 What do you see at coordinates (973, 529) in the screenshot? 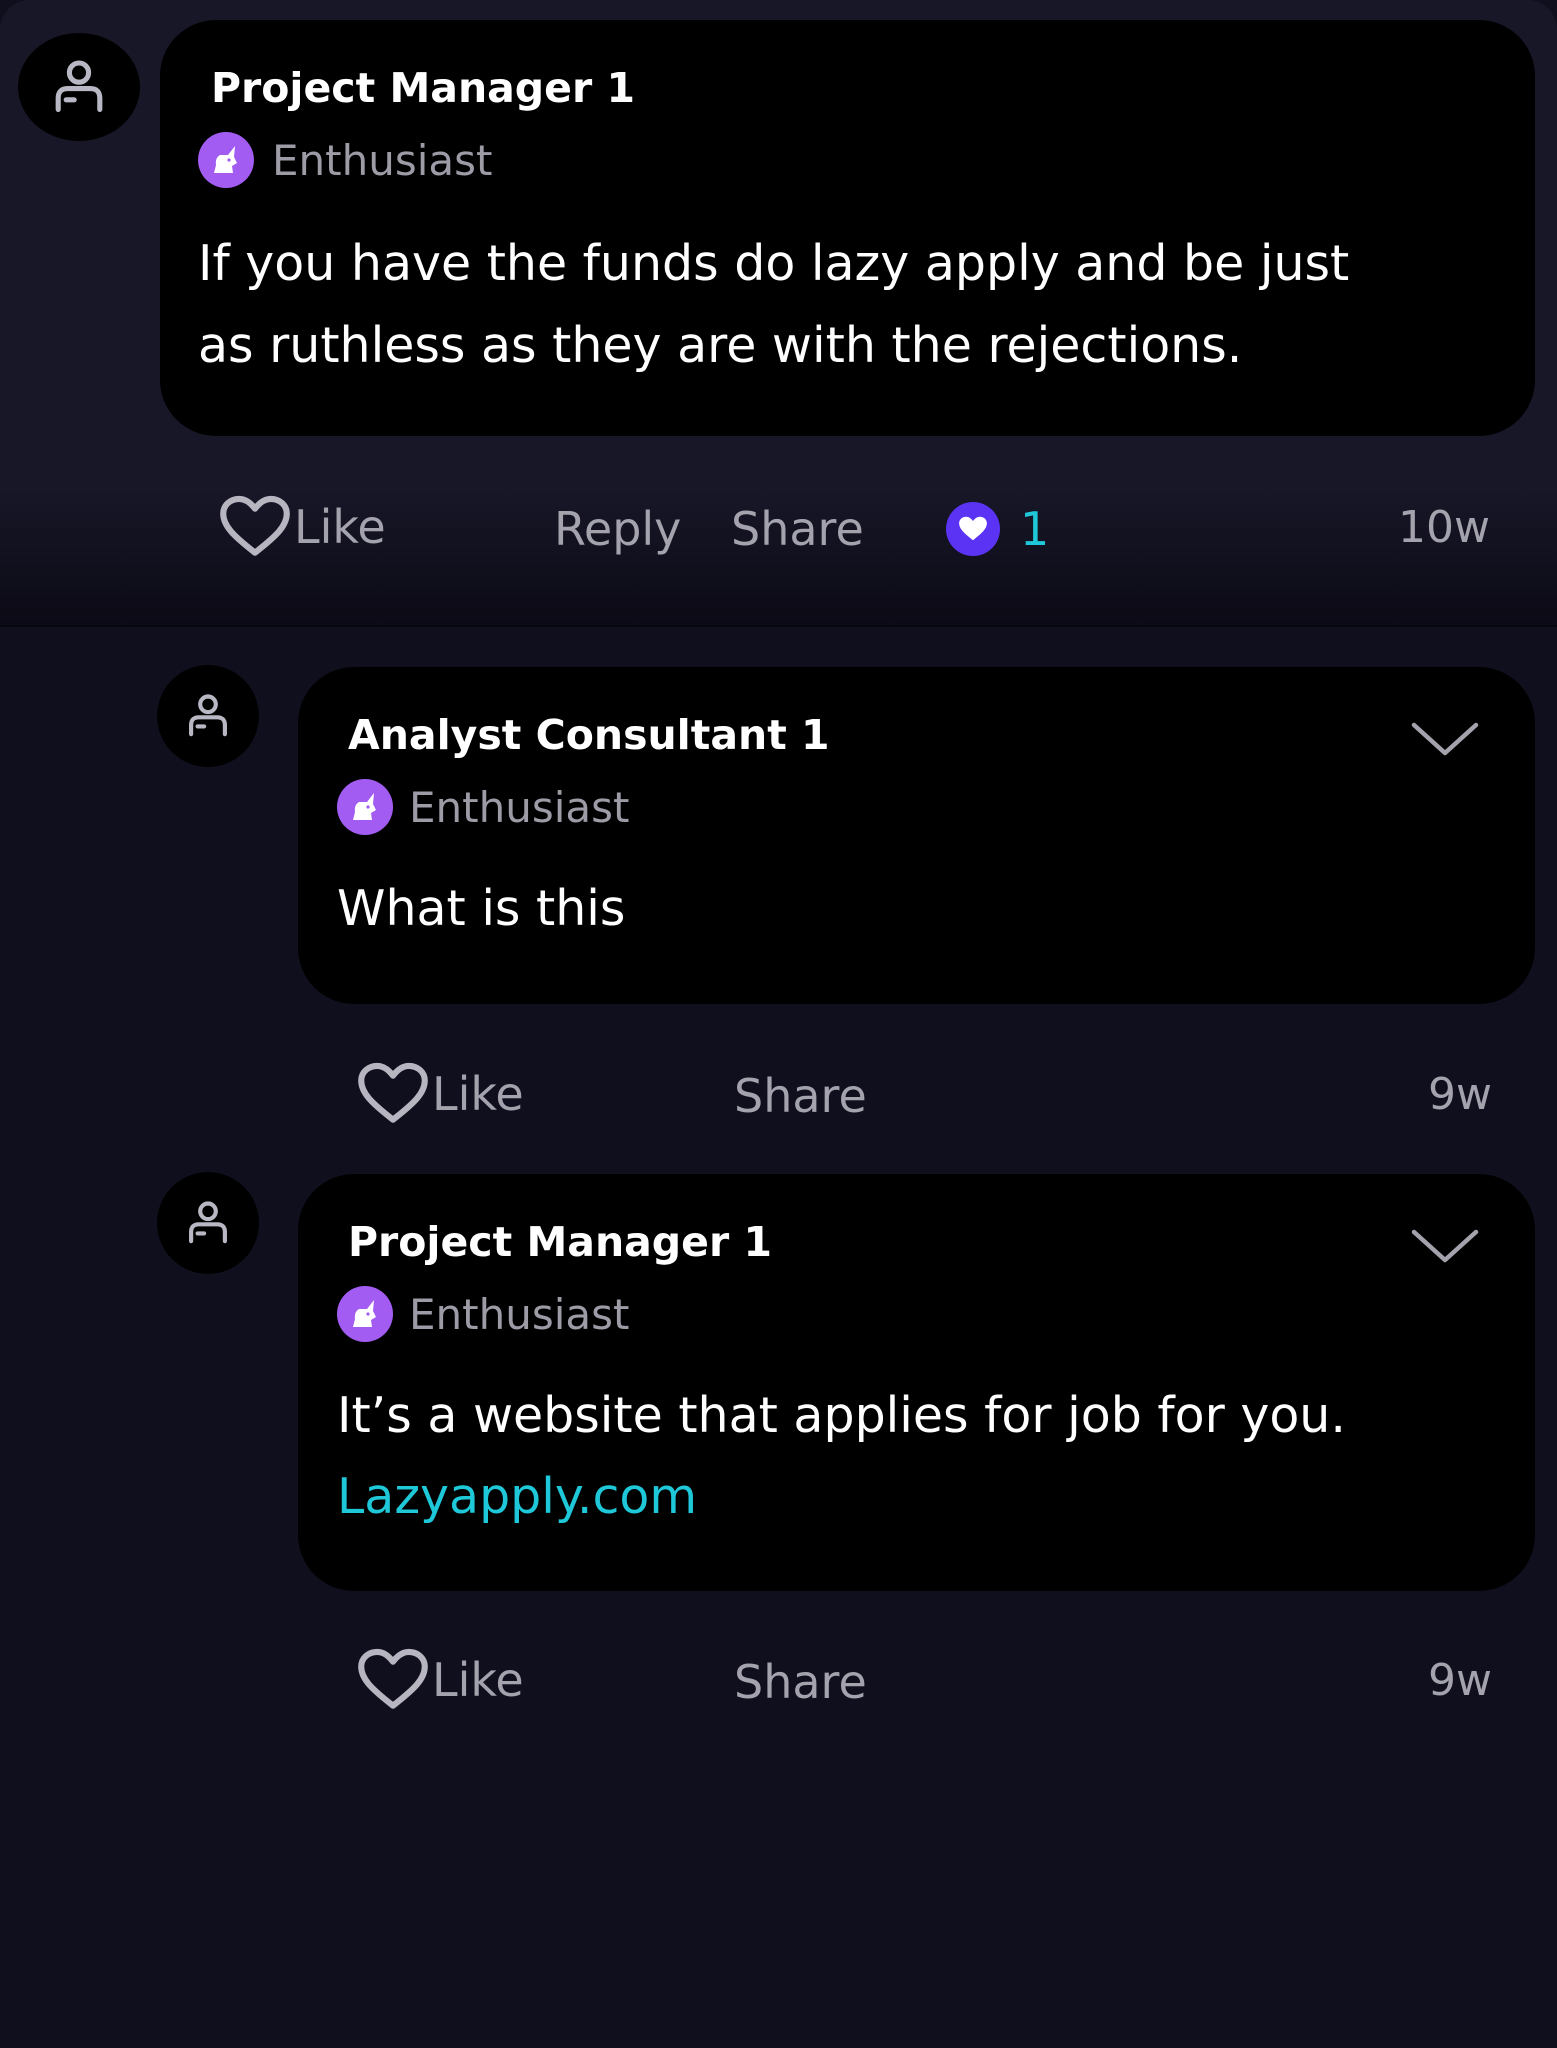
I see `reaction-heart-icon` at bounding box center [973, 529].